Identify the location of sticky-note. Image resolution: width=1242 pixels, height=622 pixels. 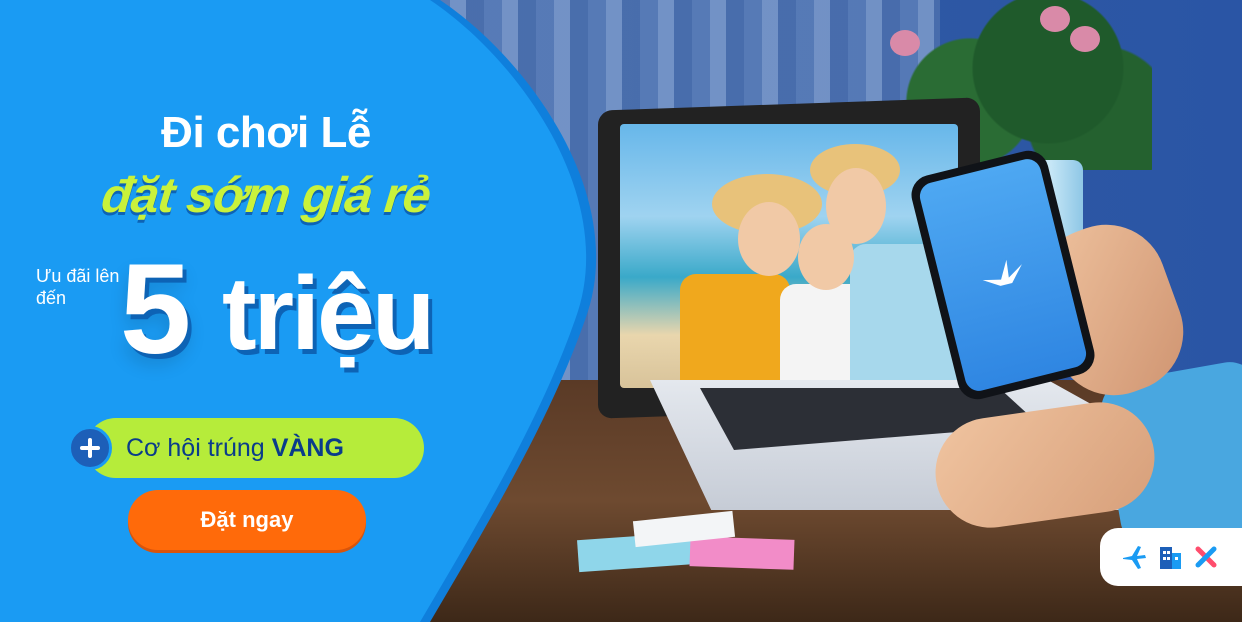
(742, 553).